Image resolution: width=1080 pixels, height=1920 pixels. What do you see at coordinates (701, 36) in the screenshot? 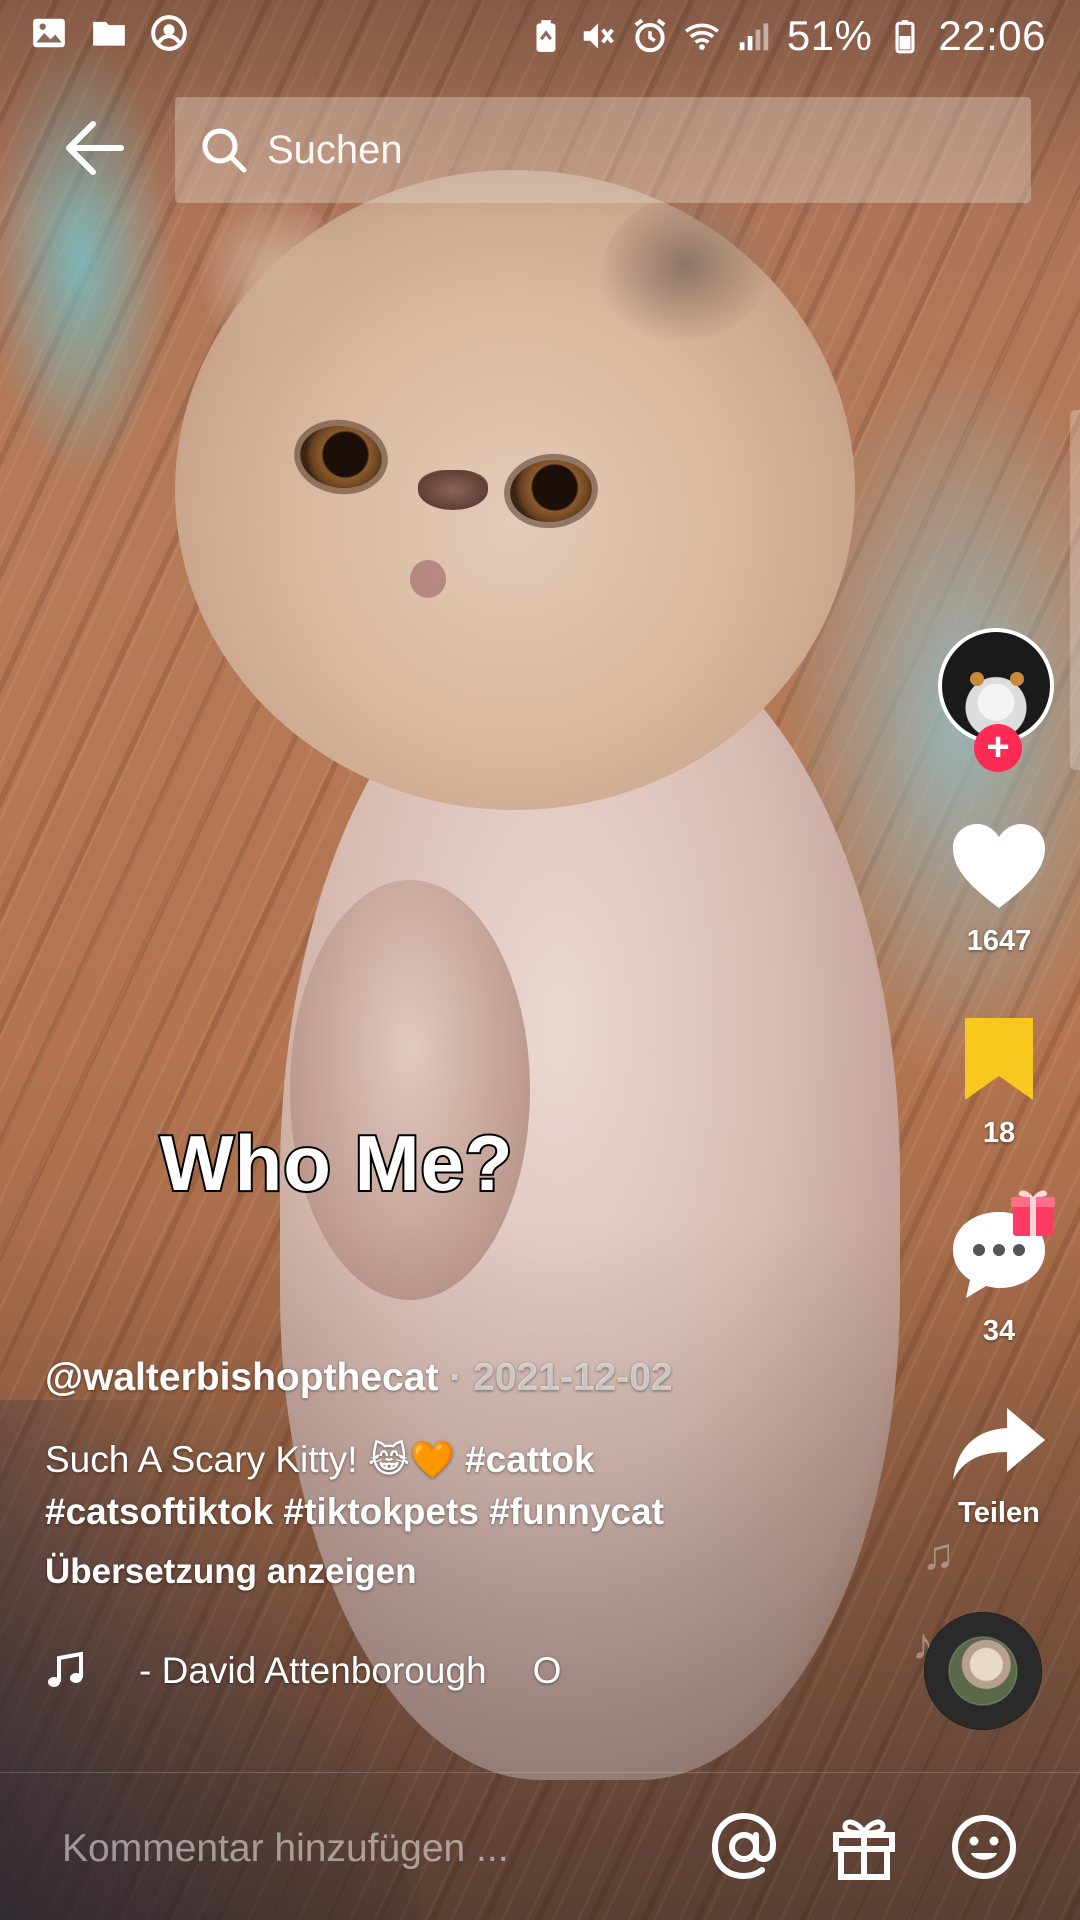
I see `wifi-icon` at bounding box center [701, 36].